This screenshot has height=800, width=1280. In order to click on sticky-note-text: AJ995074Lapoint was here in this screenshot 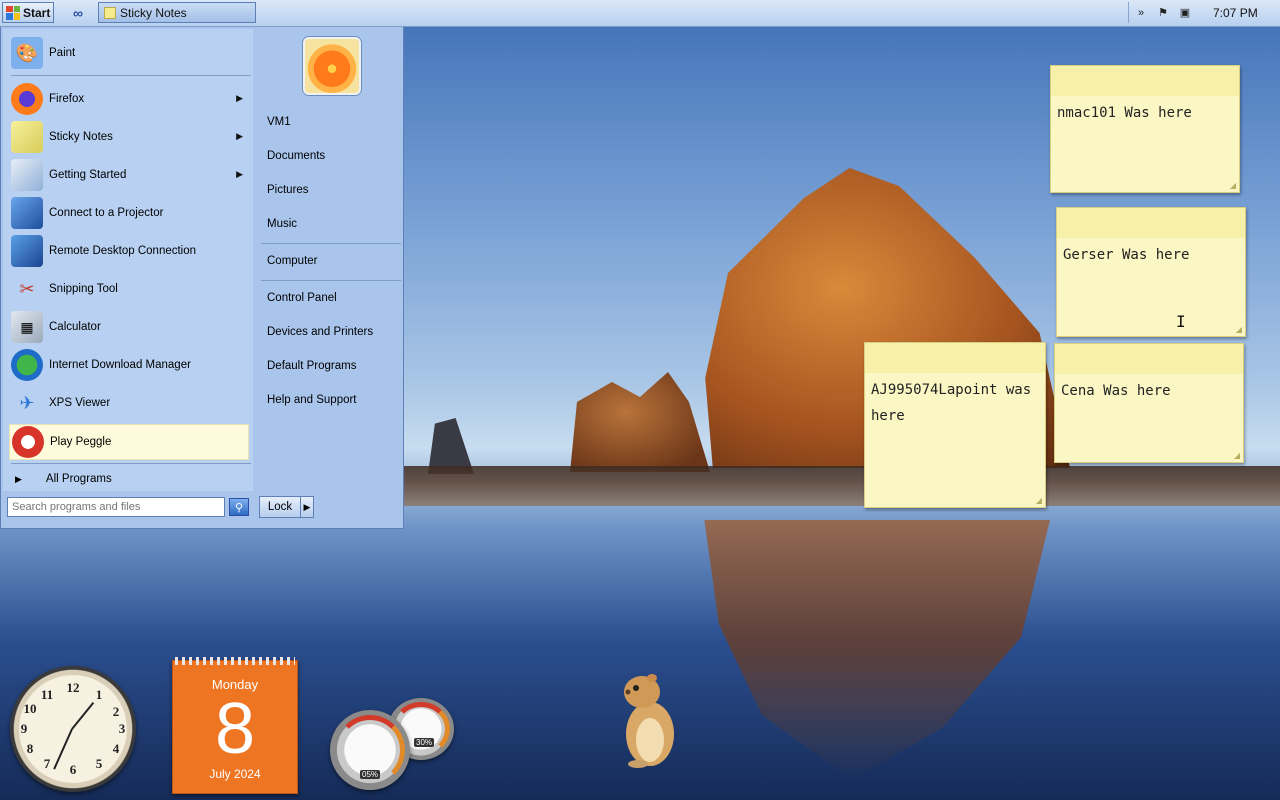, I will do `click(955, 403)`.